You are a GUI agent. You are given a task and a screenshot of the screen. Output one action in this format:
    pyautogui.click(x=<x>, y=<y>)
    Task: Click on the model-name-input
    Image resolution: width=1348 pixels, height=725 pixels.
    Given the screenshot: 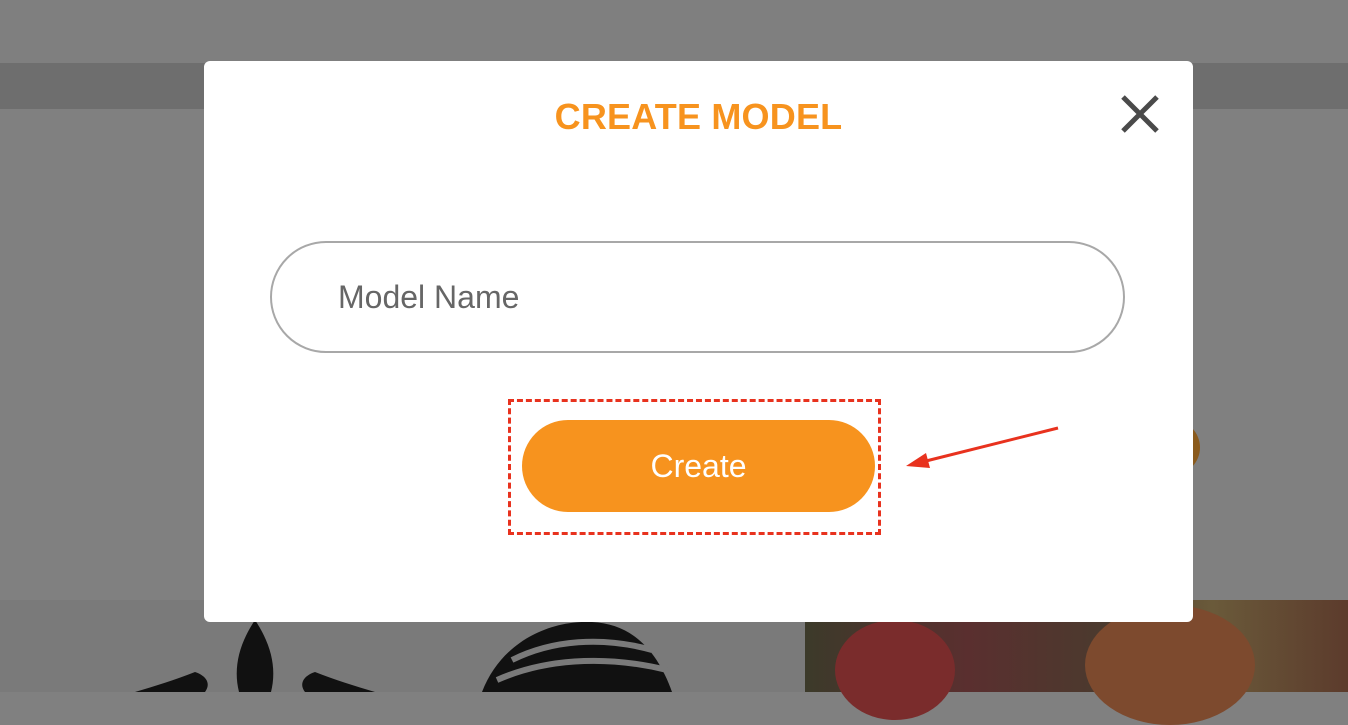 What is the action you would take?
    pyautogui.click(x=697, y=297)
    